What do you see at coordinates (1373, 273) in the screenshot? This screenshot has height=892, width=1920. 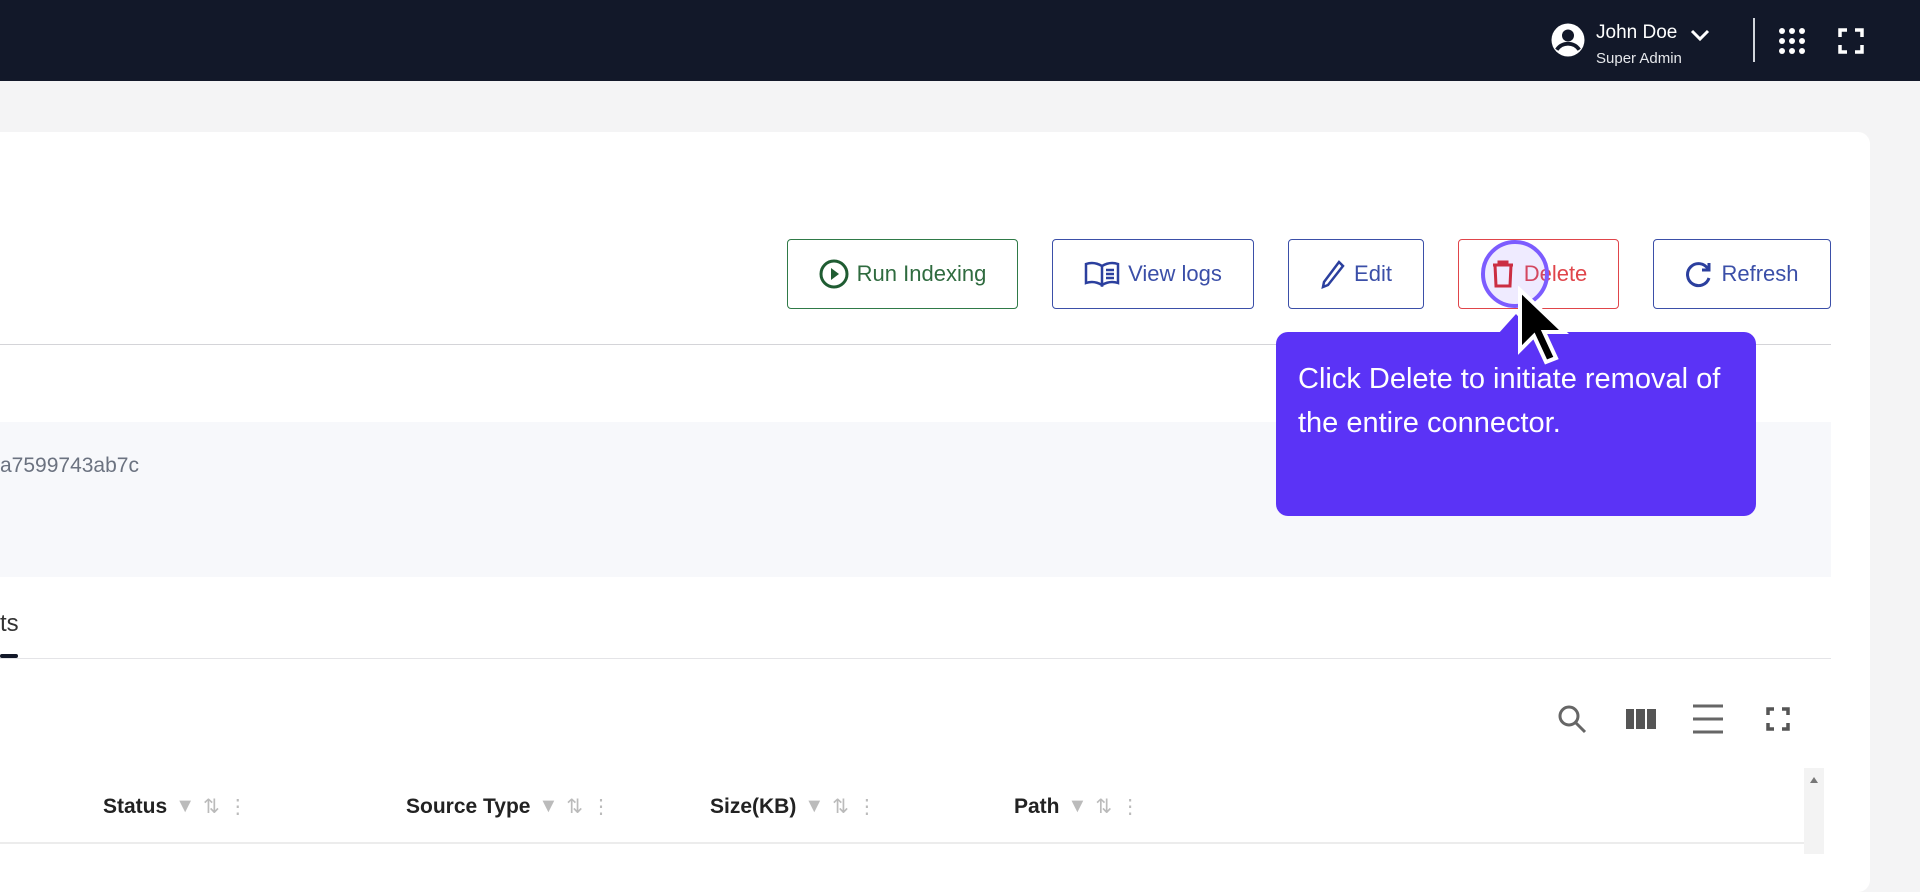 I see `edit-label: Edit` at bounding box center [1373, 273].